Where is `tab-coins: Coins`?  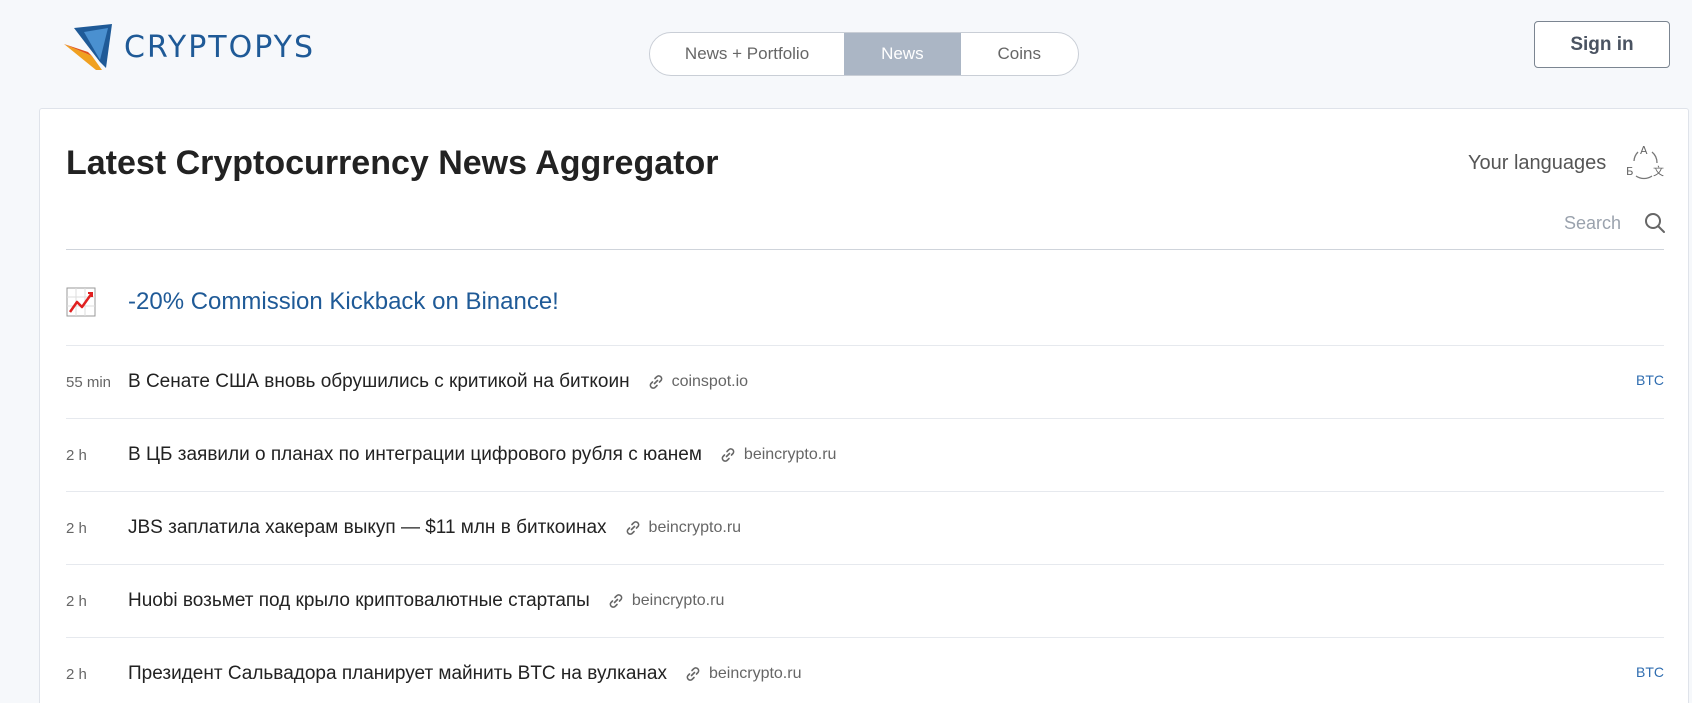 tab-coins: Coins is located at coordinates (1019, 54).